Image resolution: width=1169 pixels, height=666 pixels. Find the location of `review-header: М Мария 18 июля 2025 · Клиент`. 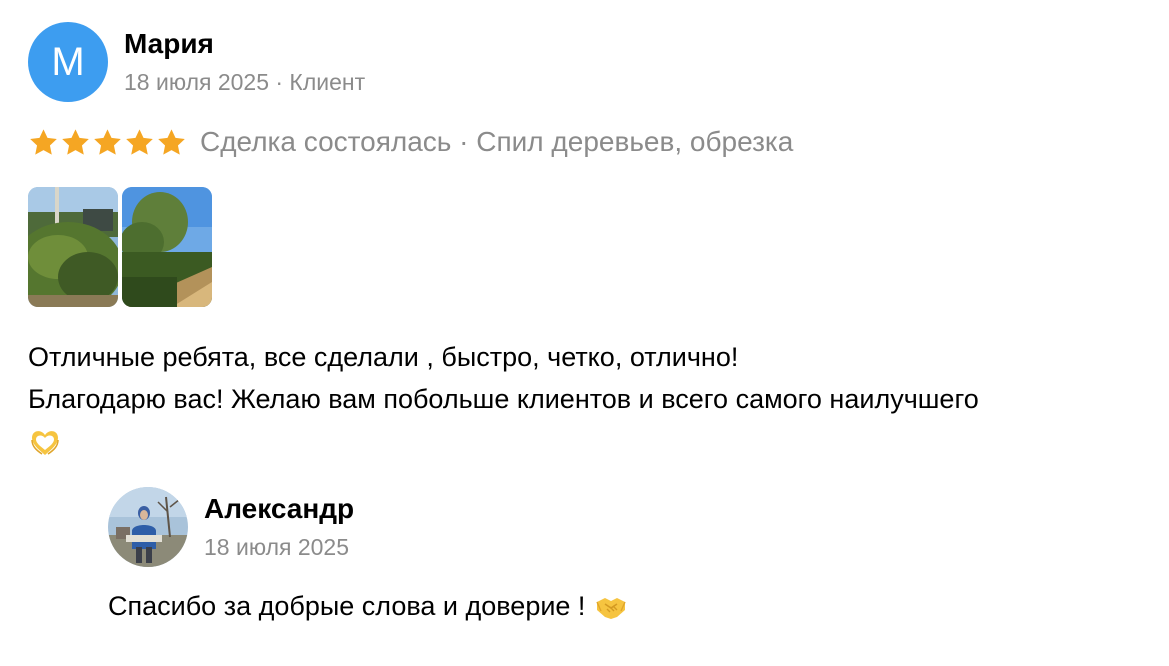

review-header: М Мария 18 июля 2025 · Клиент is located at coordinates (196, 62).